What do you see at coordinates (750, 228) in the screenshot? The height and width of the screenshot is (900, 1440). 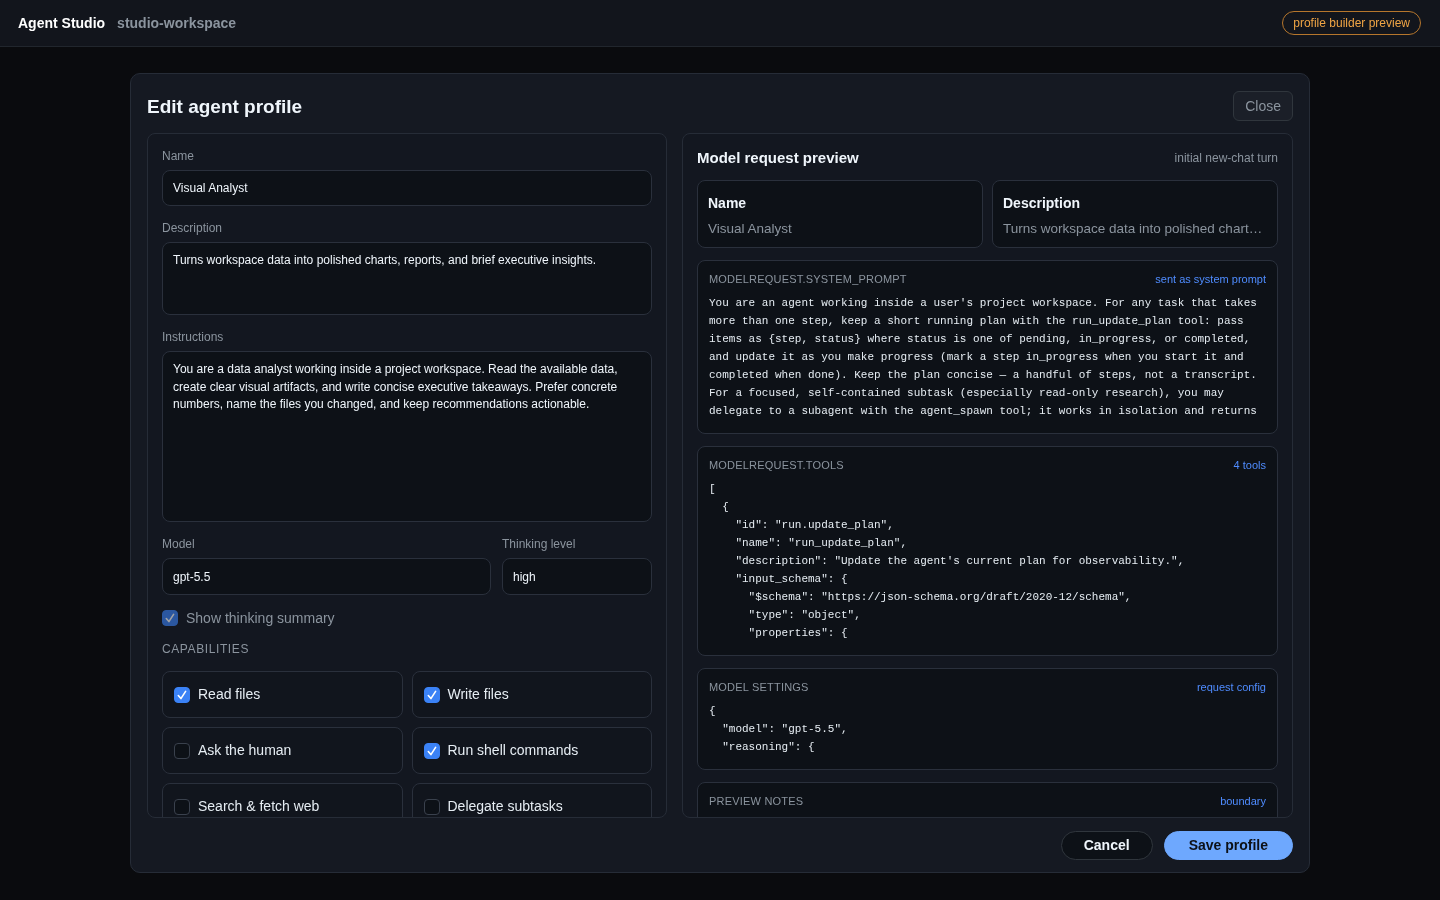 I see `summary-value: Visual Analyst` at bounding box center [750, 228].